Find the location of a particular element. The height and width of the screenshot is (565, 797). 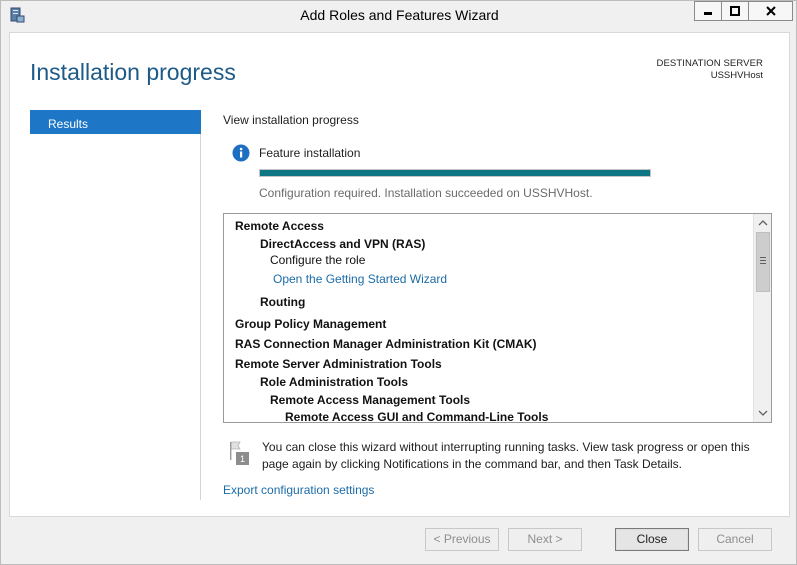

close-window-button is located at coordinates (770, 11).